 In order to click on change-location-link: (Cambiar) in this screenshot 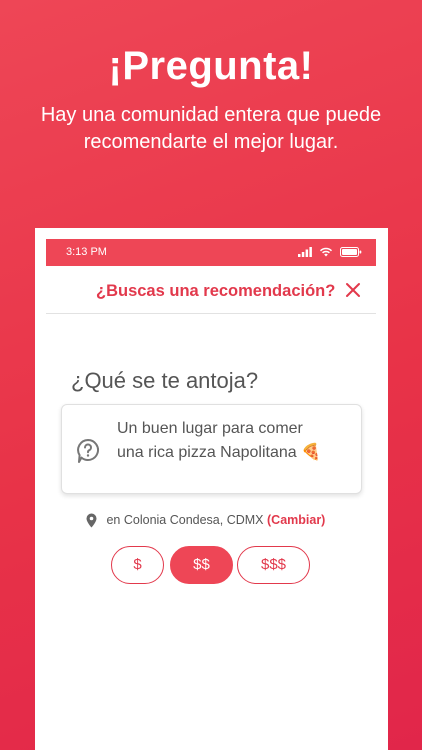, I will do `click(296, 520)`.